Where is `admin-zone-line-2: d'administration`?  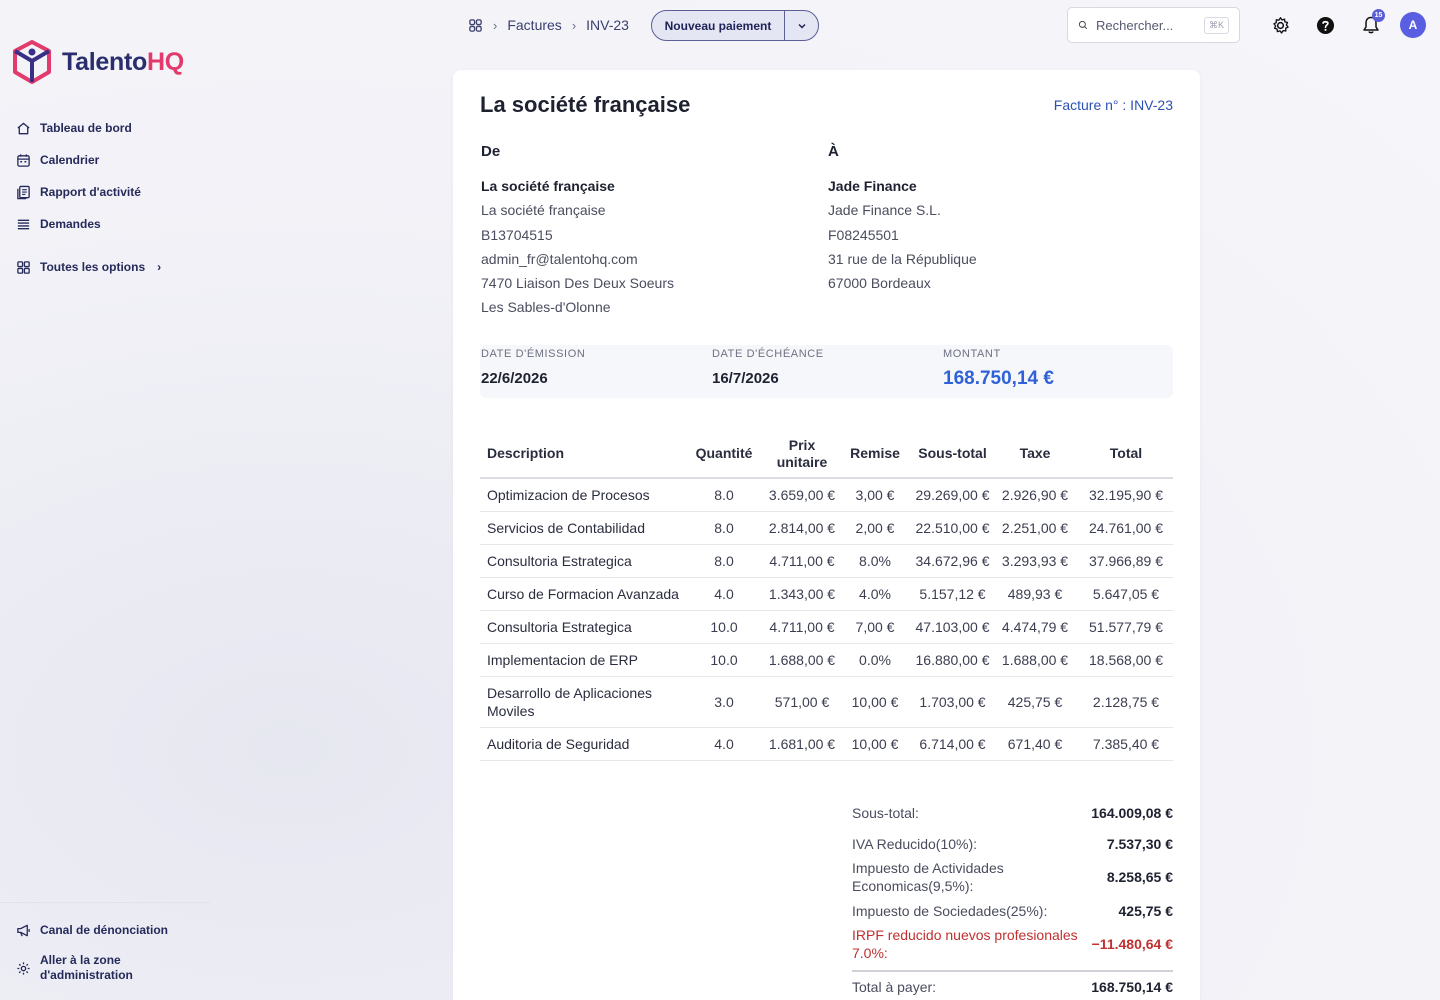
admin-zone-line-2: d'administration is located at coordinates (86, 975).